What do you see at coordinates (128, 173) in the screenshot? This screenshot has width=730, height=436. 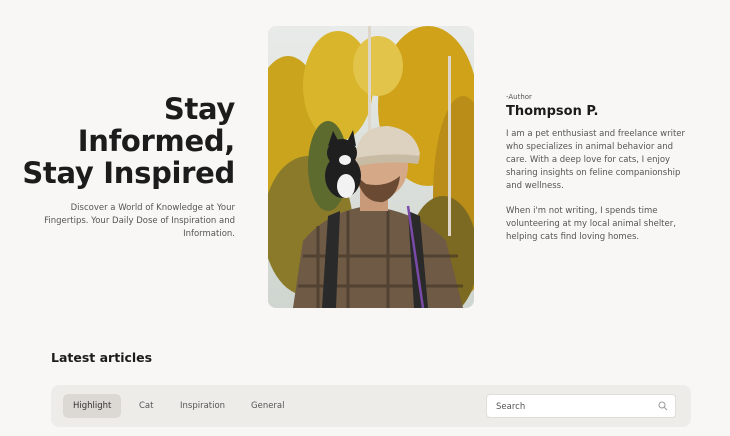 I see `hero-title-line-3: Stay Inspired` at bounding box center [128, 173].